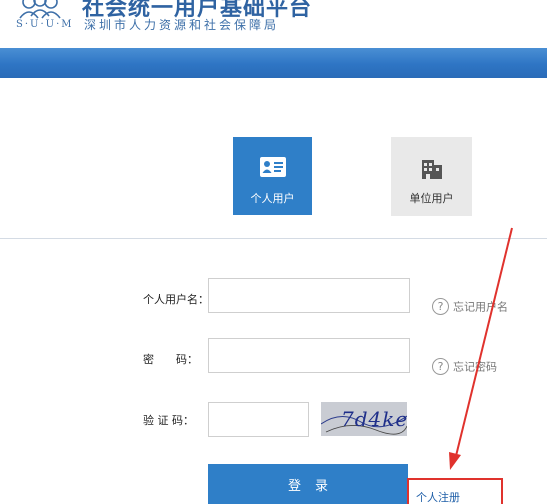 This screenshot has height=504, width=547. Describe the element at coordinates (273, 238) in the screenshot. I see `section-divider` at that location.